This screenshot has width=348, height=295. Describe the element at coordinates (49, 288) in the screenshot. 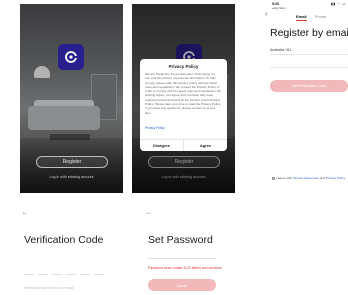

I see `verification-hint: Verification code sent to your email` at that location.